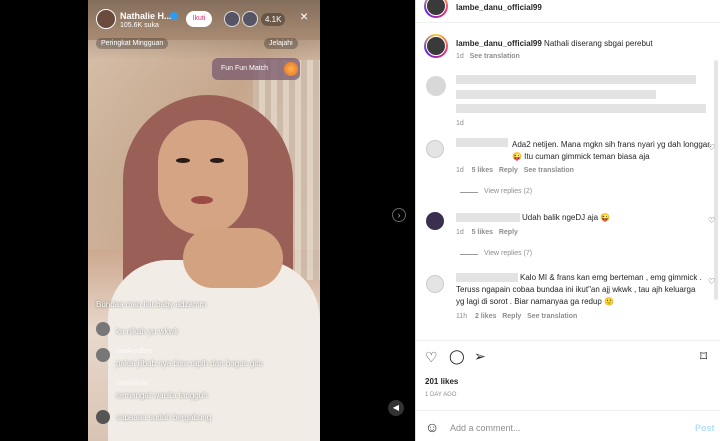 This screenshot has height=441, width=720. I want to click on chat-text: semangat wanita tangguh, so click(162, 395).